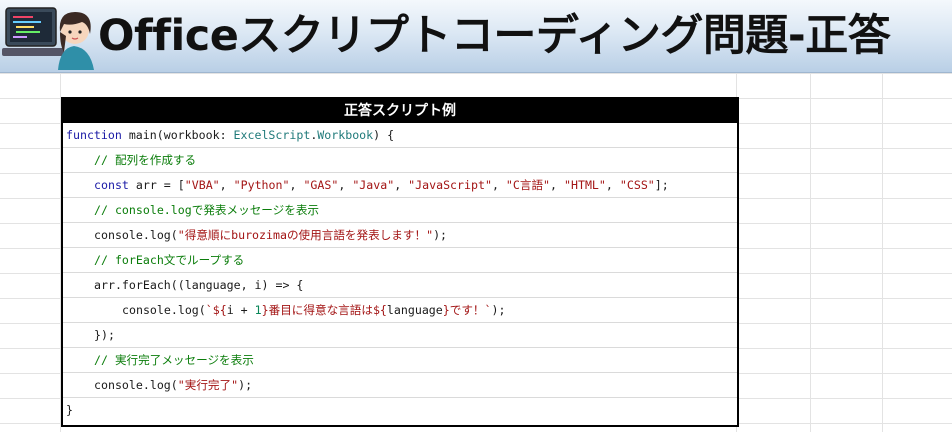 The height and width of the screenshot is (432, 952). What do you see at coordinates (585, 185) in the screenshot?
I see `code-token: "HTML"` at bounding box center [585, 185].